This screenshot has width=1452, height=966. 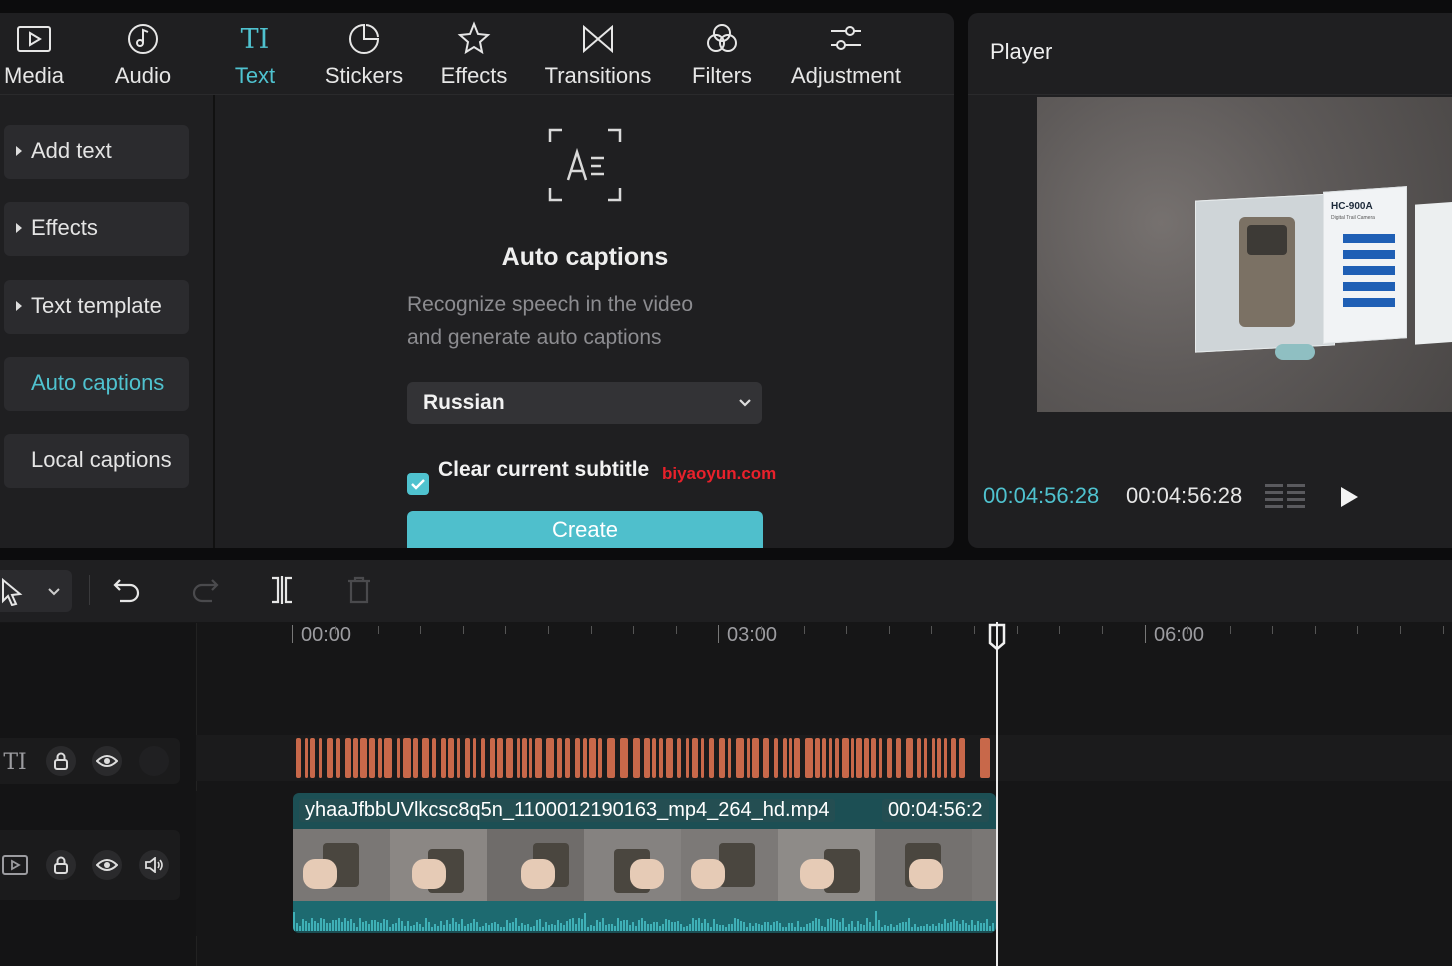 I want to click on caption-clips, so click(x=646, y=758).